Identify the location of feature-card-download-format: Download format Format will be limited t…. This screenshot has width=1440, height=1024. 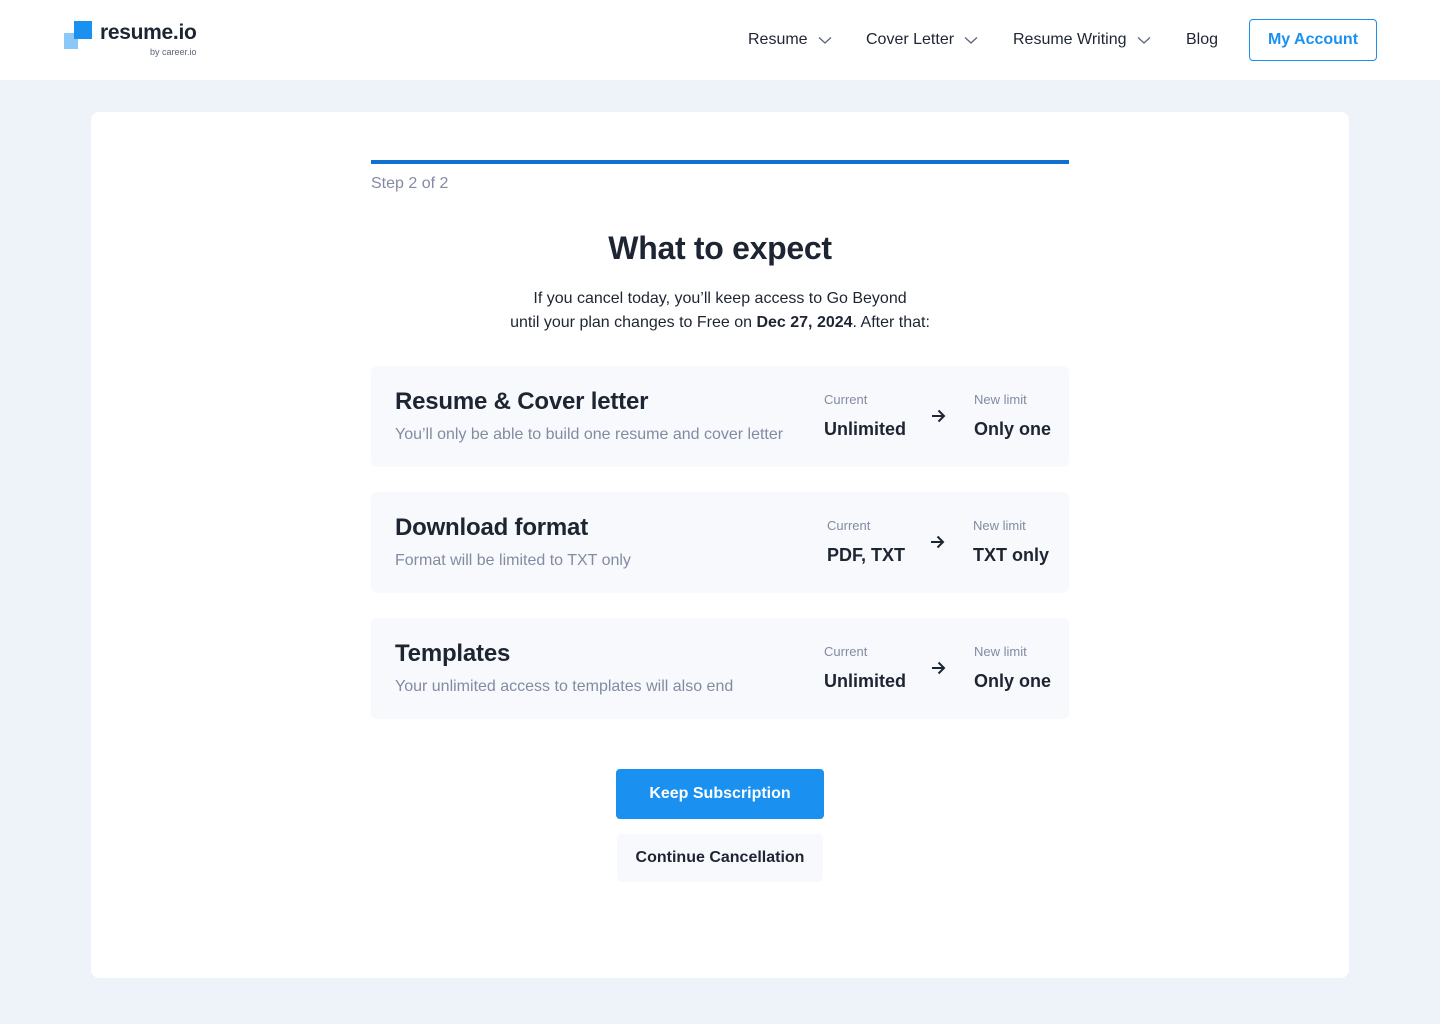
(720, 542).